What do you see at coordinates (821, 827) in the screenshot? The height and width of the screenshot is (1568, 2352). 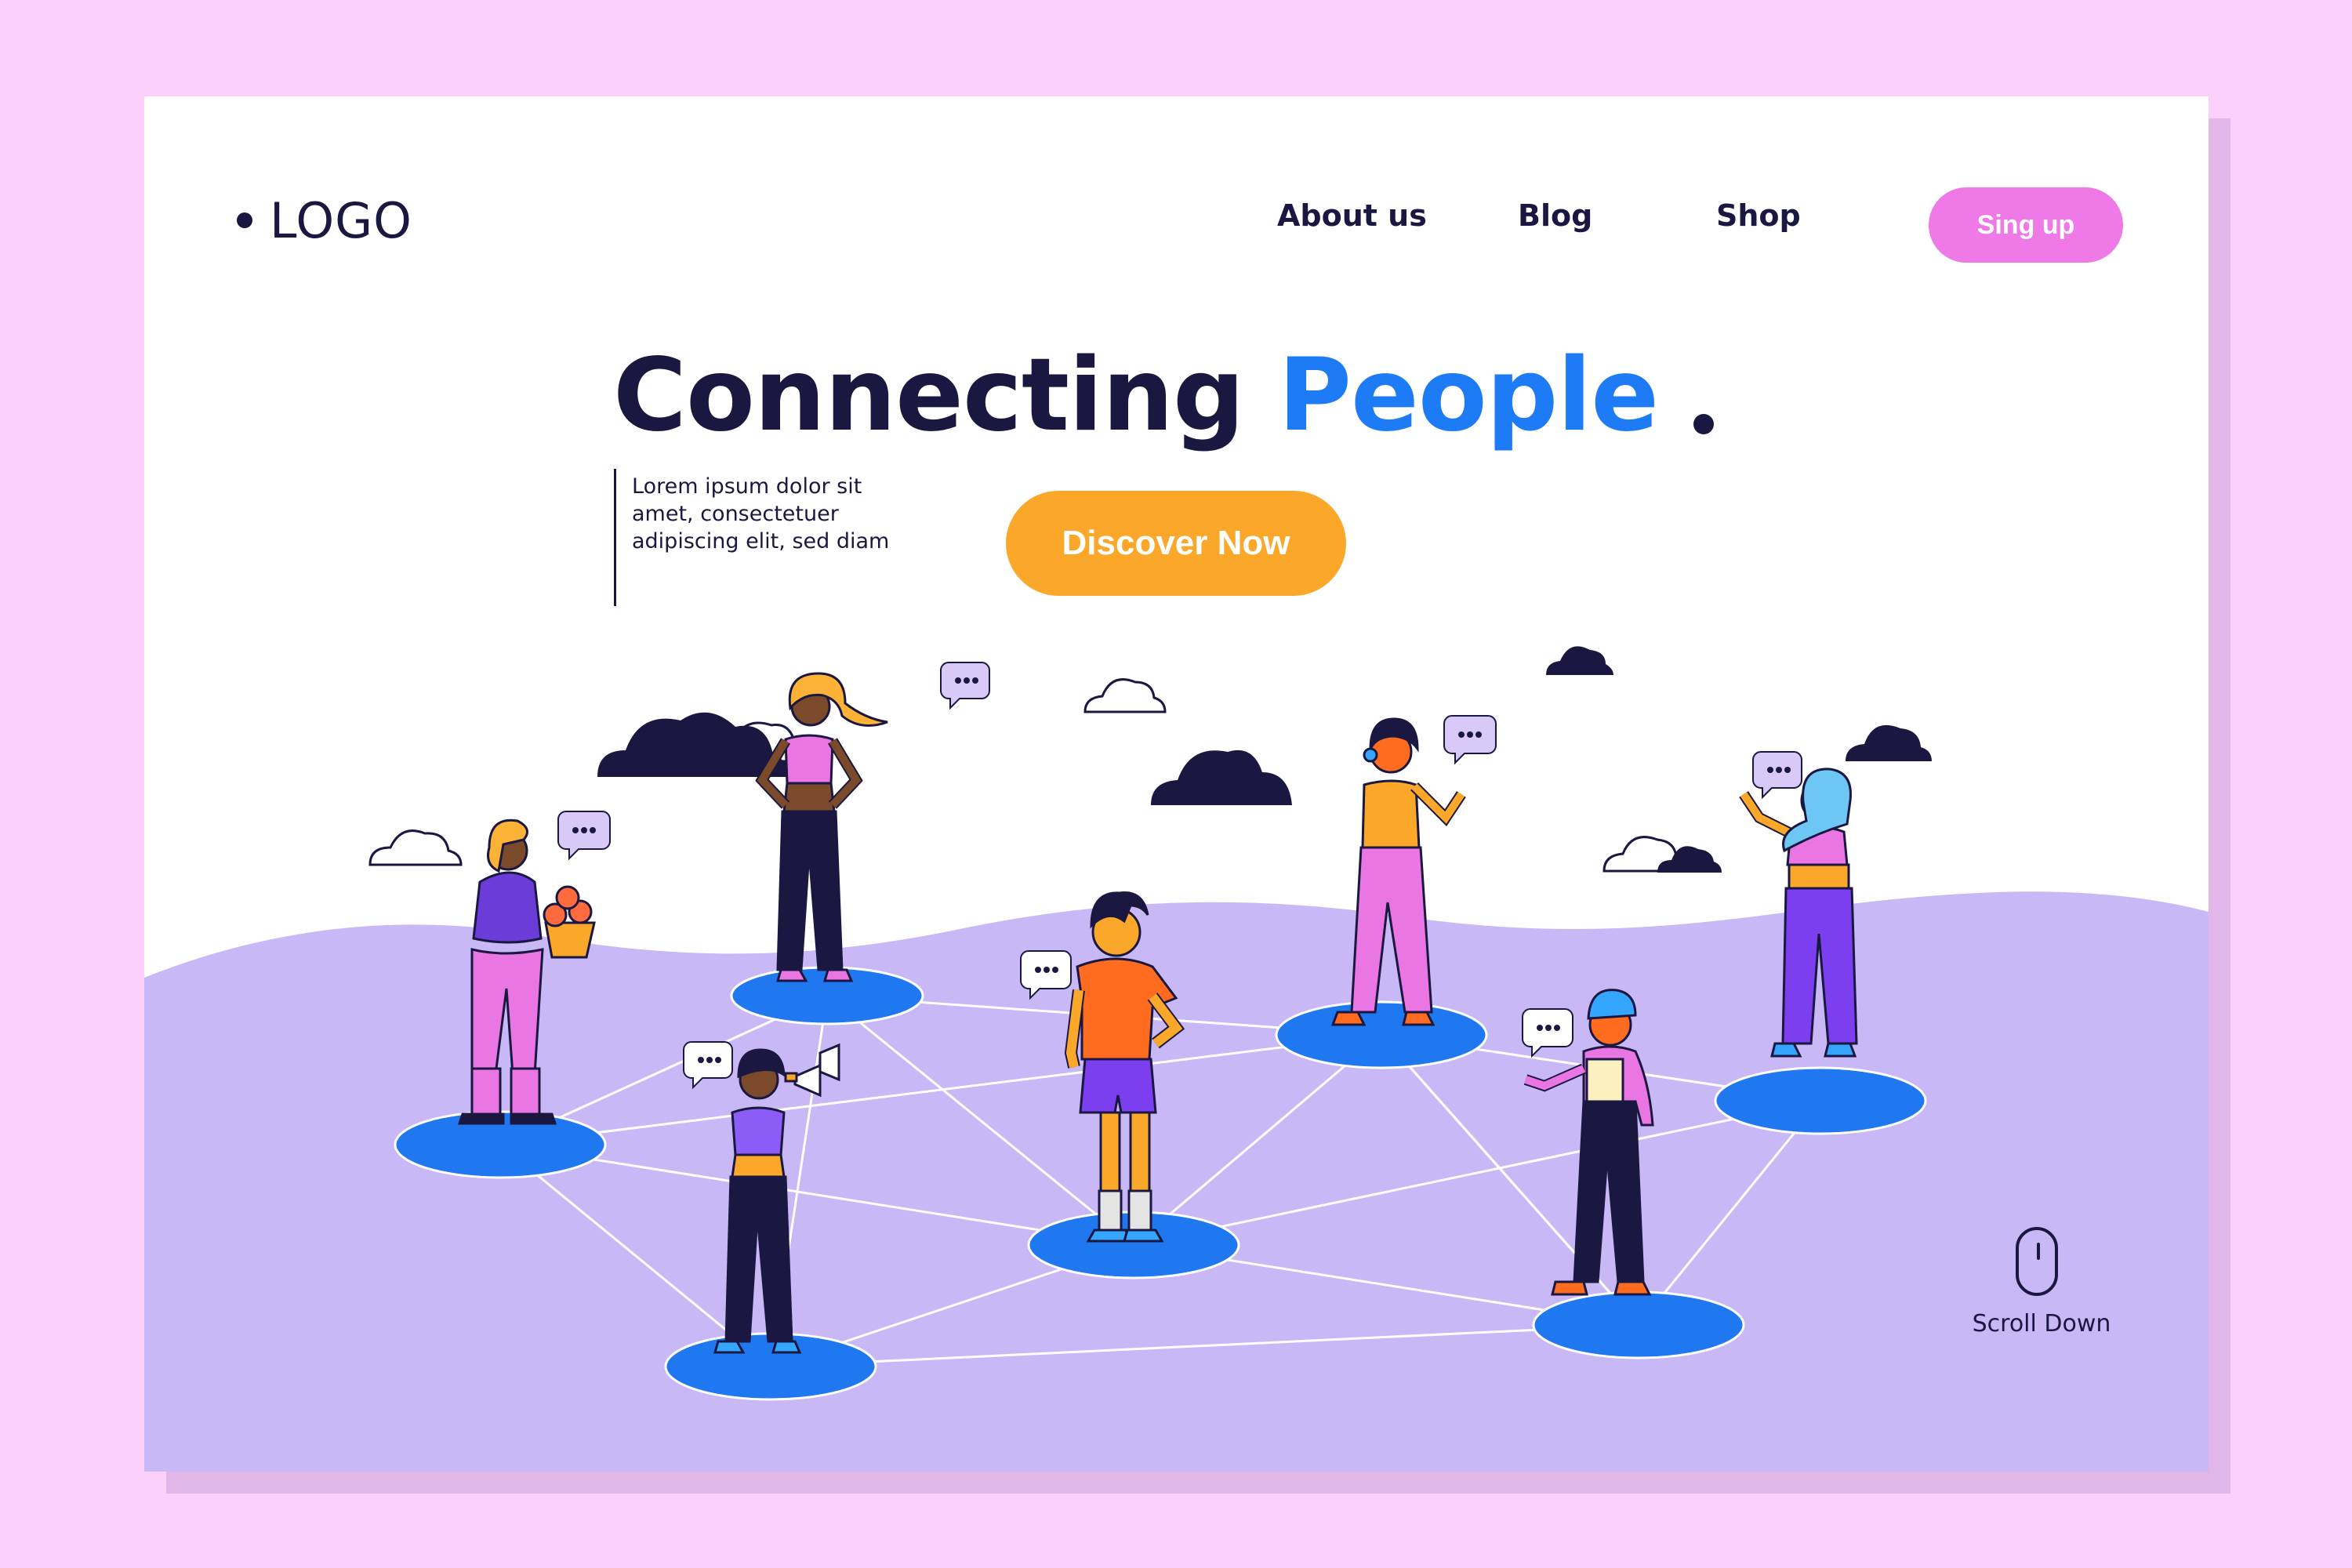 I see `person-hands-hips` at bounding box center [821, 827].